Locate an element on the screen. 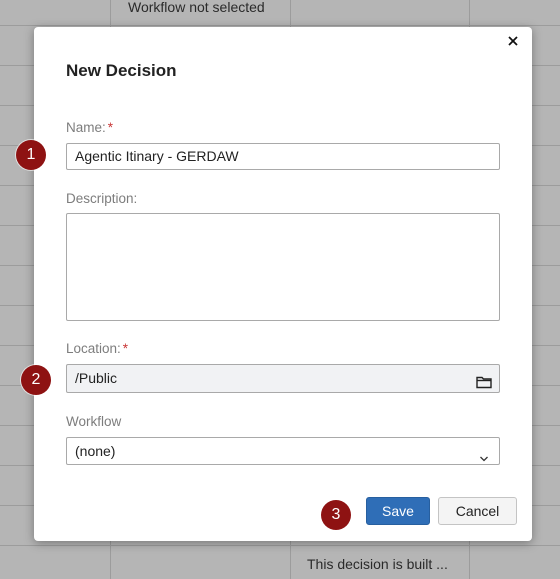 This screenshot has width=560, height=579. cancel-button: Cancel is located at coordinates (477, 511).